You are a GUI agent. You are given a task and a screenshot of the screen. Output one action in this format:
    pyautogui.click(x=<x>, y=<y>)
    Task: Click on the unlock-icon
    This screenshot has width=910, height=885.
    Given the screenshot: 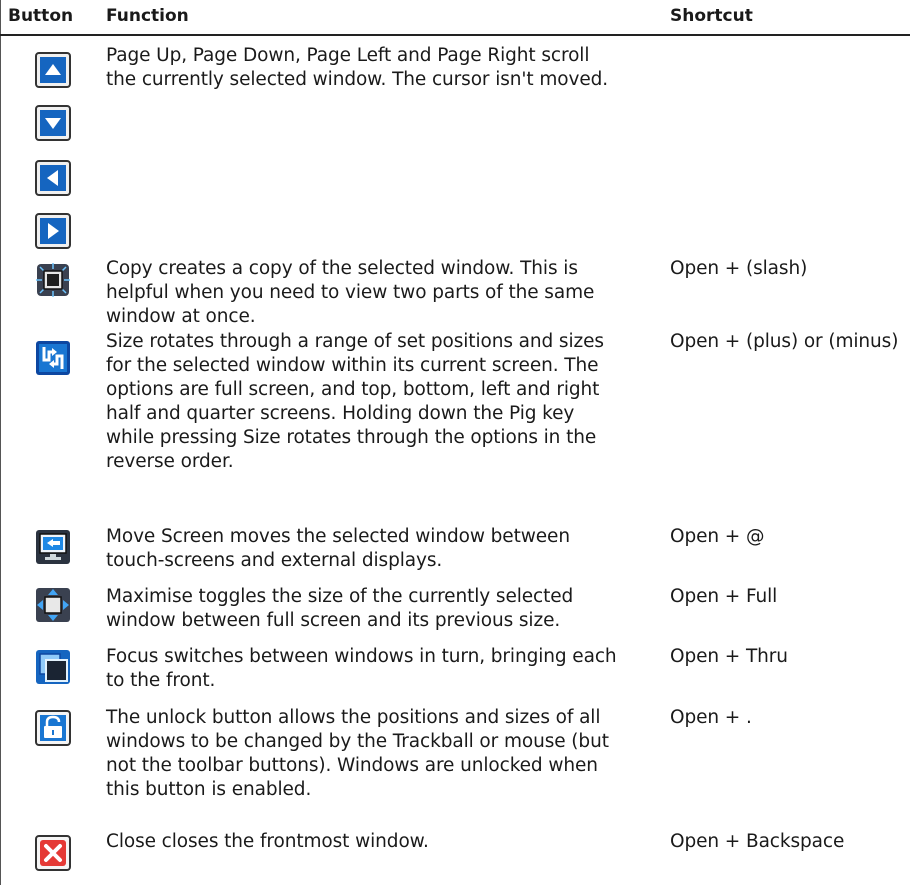 What is the action you would take?
    pyautogui.click(x=53, y=728)
    